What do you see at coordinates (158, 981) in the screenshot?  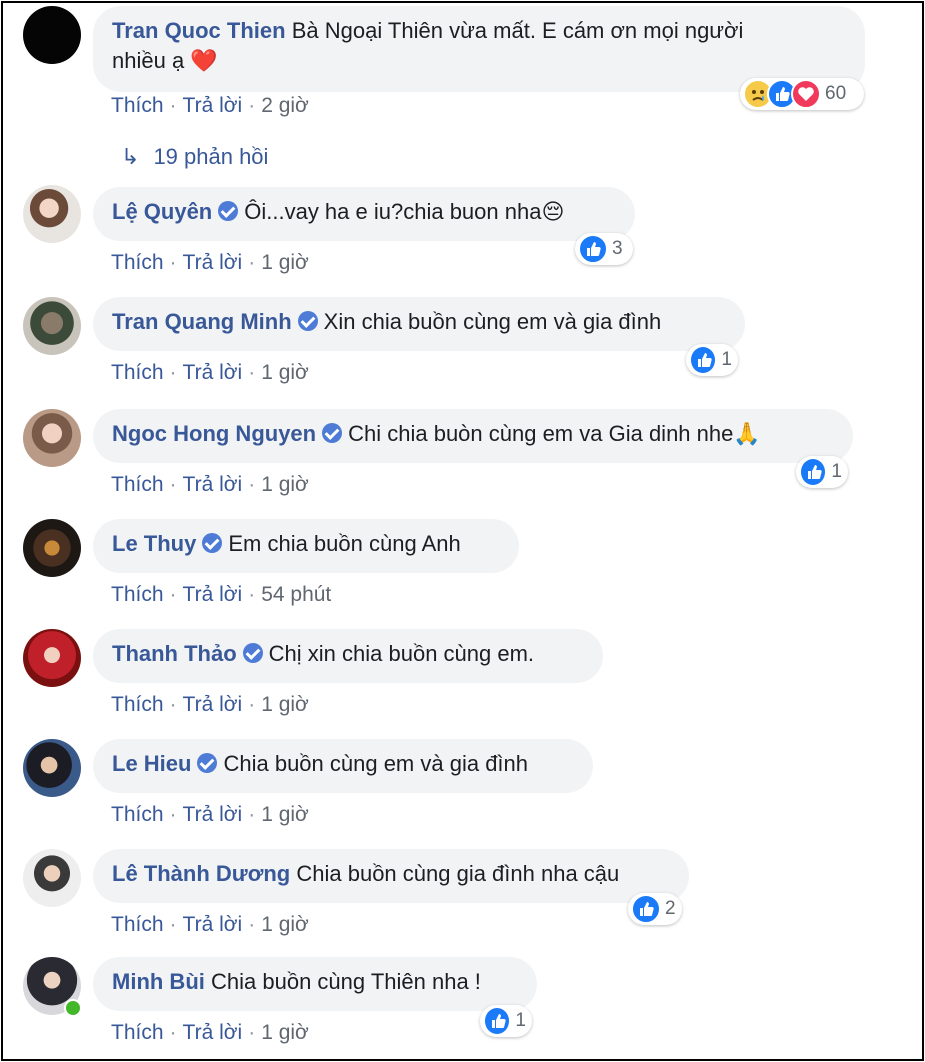 I see `comment-author: Minh Bùi` at bounding box center [158, 981].